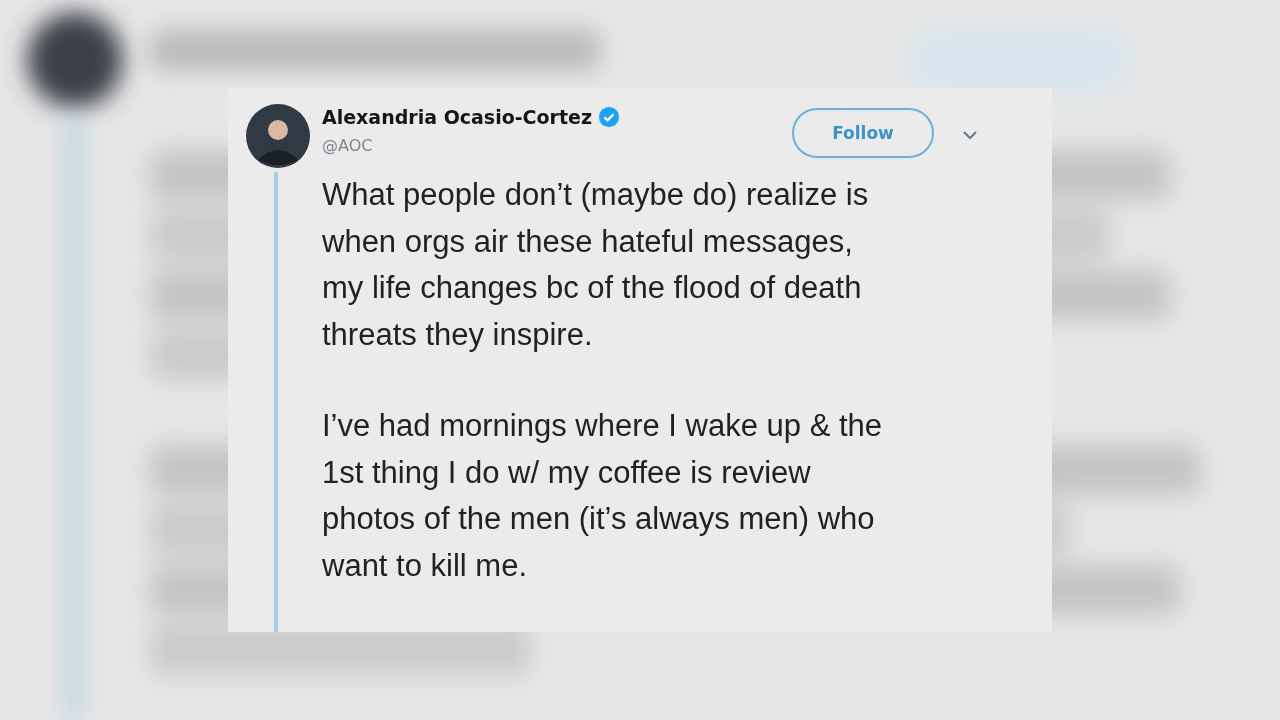 The width and height of the screenshot is (1280, 720). Describe the element at coordinates (278, 136) in the screenshot. I see `avatar-icon` at that location.